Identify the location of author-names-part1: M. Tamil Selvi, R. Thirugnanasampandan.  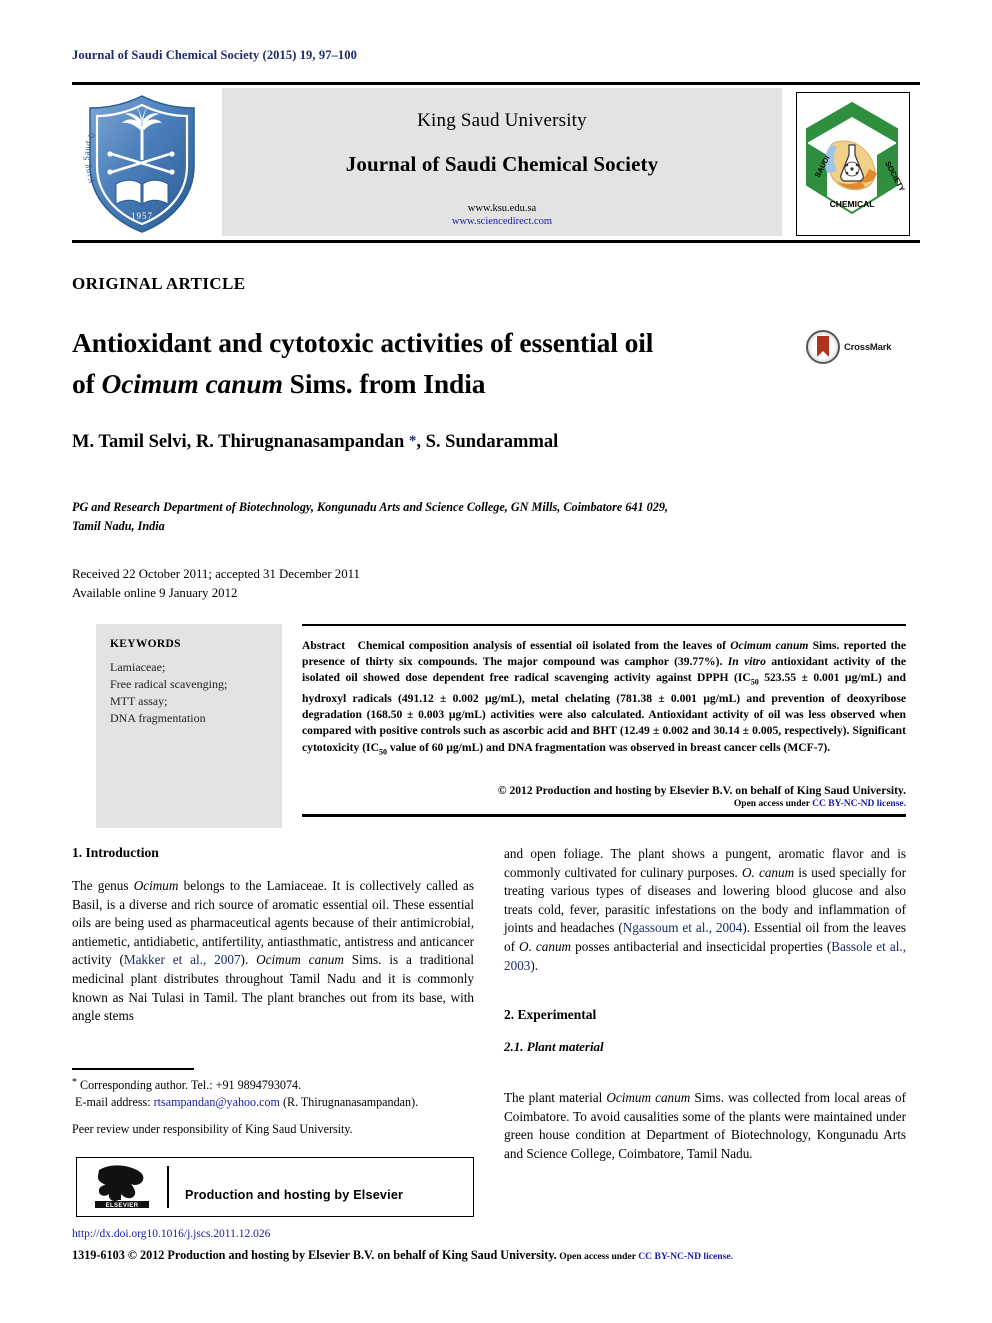
(240, 442).